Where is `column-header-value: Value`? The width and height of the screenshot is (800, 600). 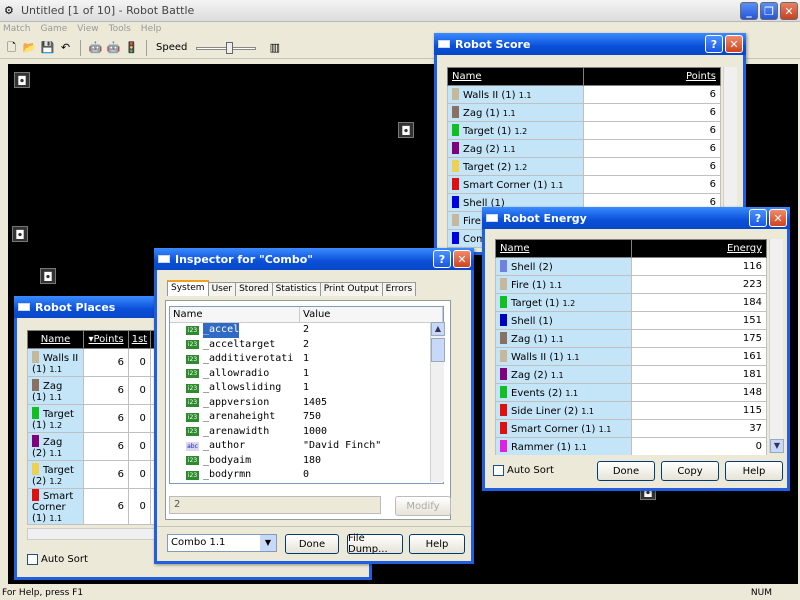
column-header-value: Value is located at coordinates (371, 314).